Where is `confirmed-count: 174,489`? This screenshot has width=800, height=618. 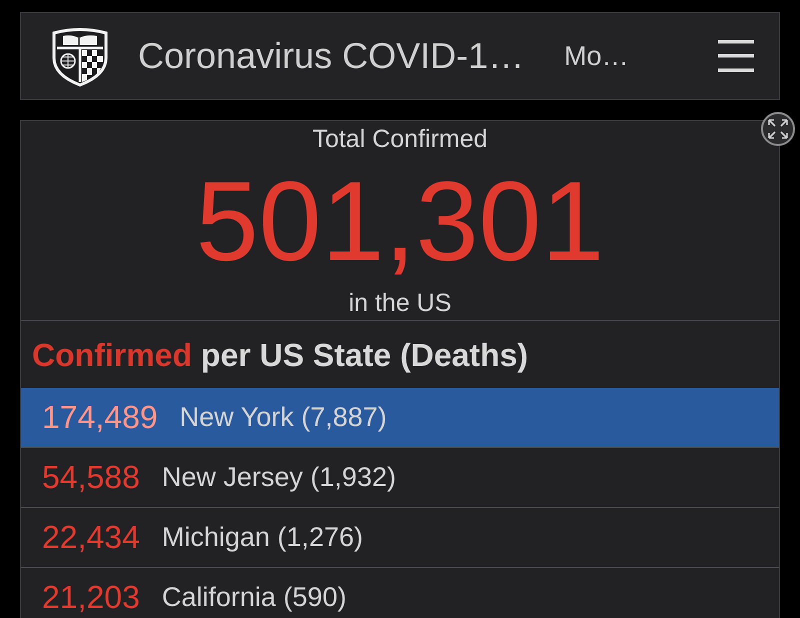 confirmed-count: 174,489 is located at coordinates (100, 417).